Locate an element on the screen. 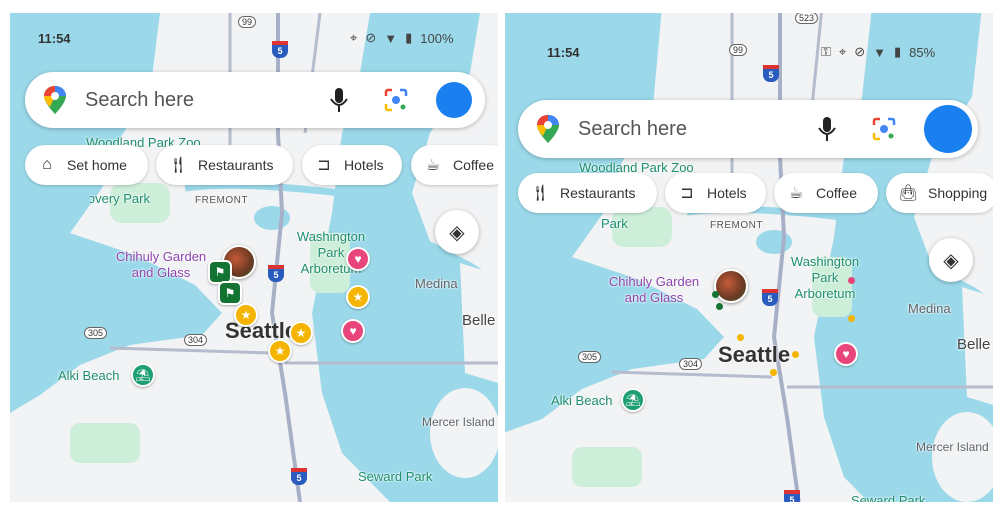 The width and height of the screenshot is (1003, 512). highway-shield: 523 is located at coordinates (807, 18).